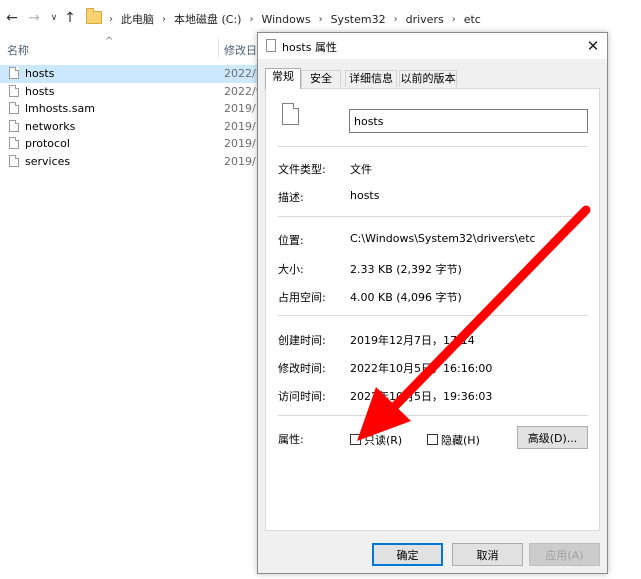 The image size is (641, 579). What do you see at coordinates (285, 19) in the screenshot?
I see `breadcrumb-item: Windows` at bounding box center [285, 19].